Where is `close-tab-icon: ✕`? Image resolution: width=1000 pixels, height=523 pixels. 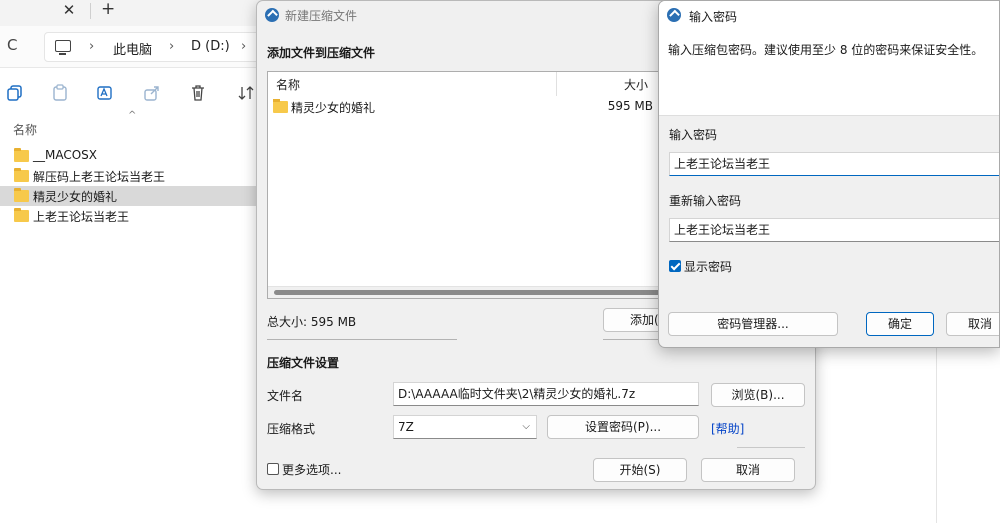 close-tab-icon: ✕ is located at coordinates (69, 10).